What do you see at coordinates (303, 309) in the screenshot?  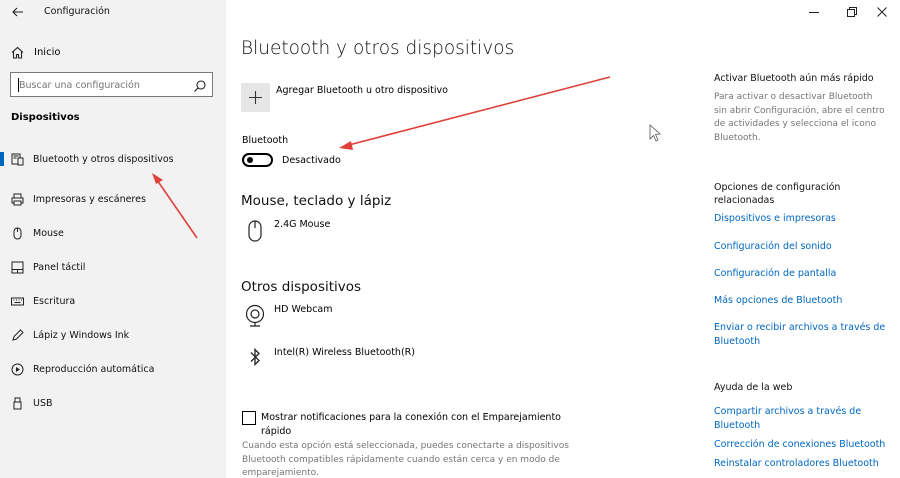 I see `device-webcam-label: HD Webcam` at bounding box center [303, 309].